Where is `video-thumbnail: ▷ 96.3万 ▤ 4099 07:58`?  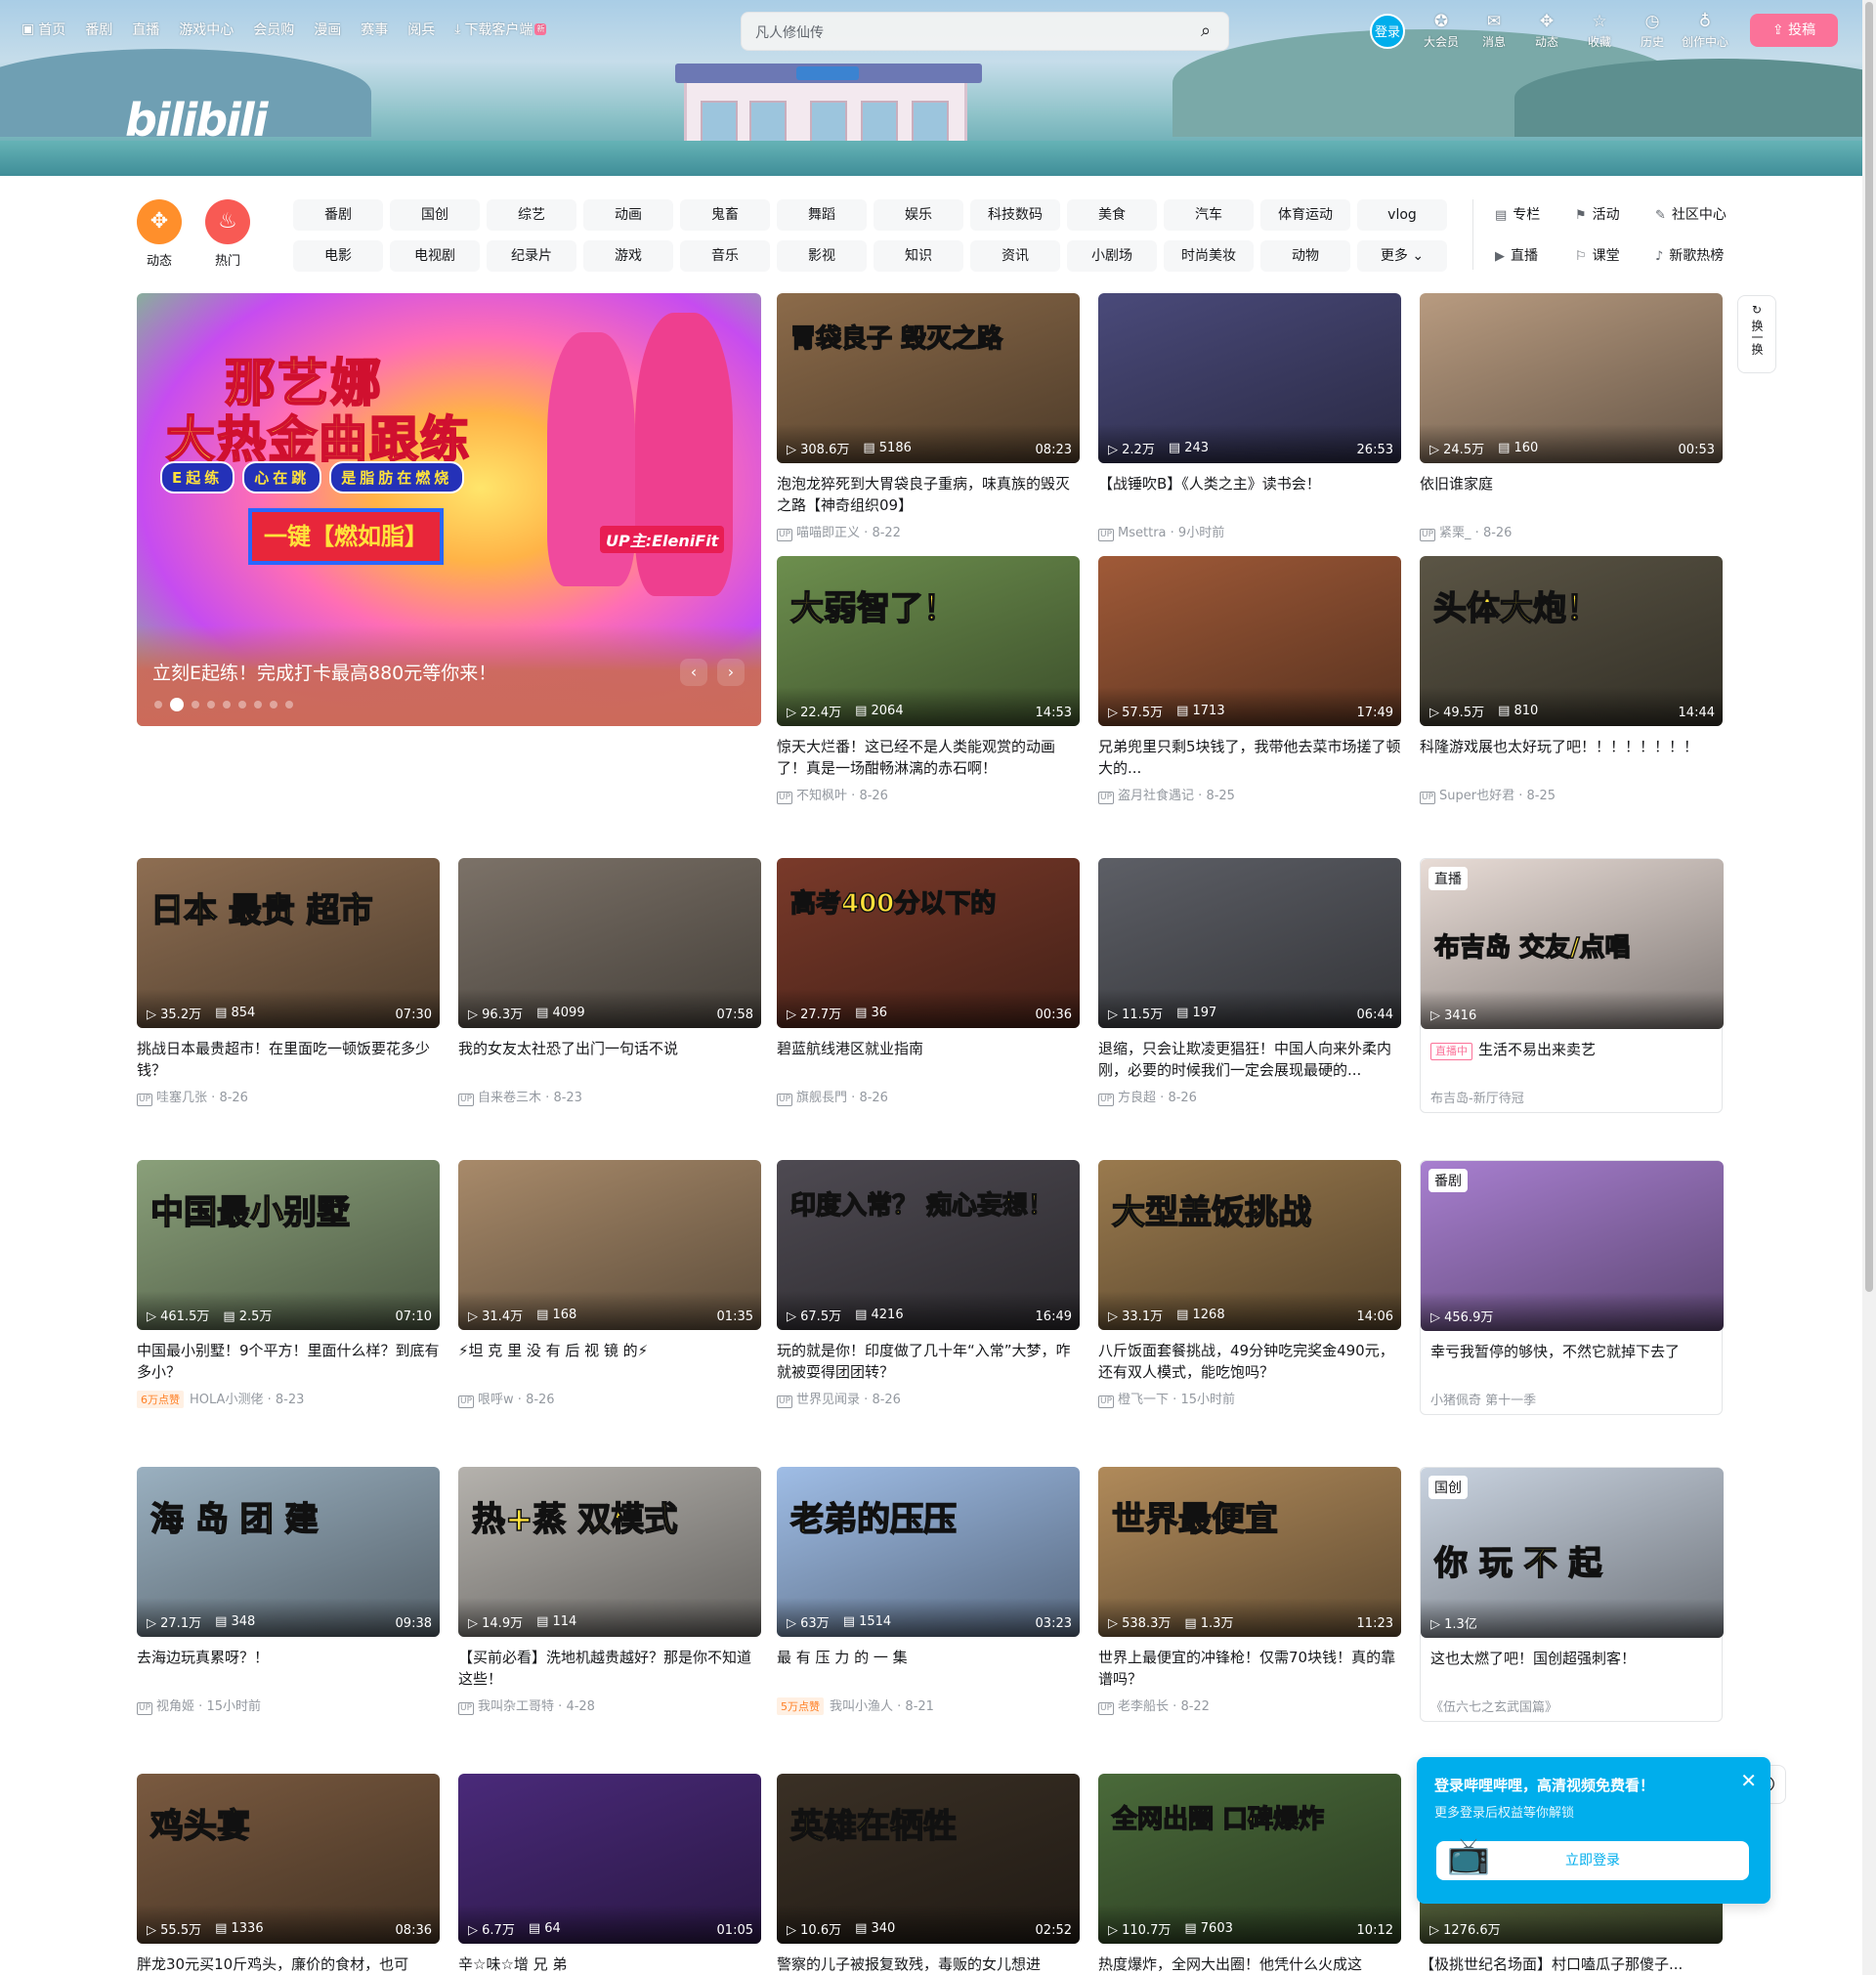
video-thumbnail: ▷ 96.3万 ▤ 4099 07:58 is located at coordinates (609, 943).